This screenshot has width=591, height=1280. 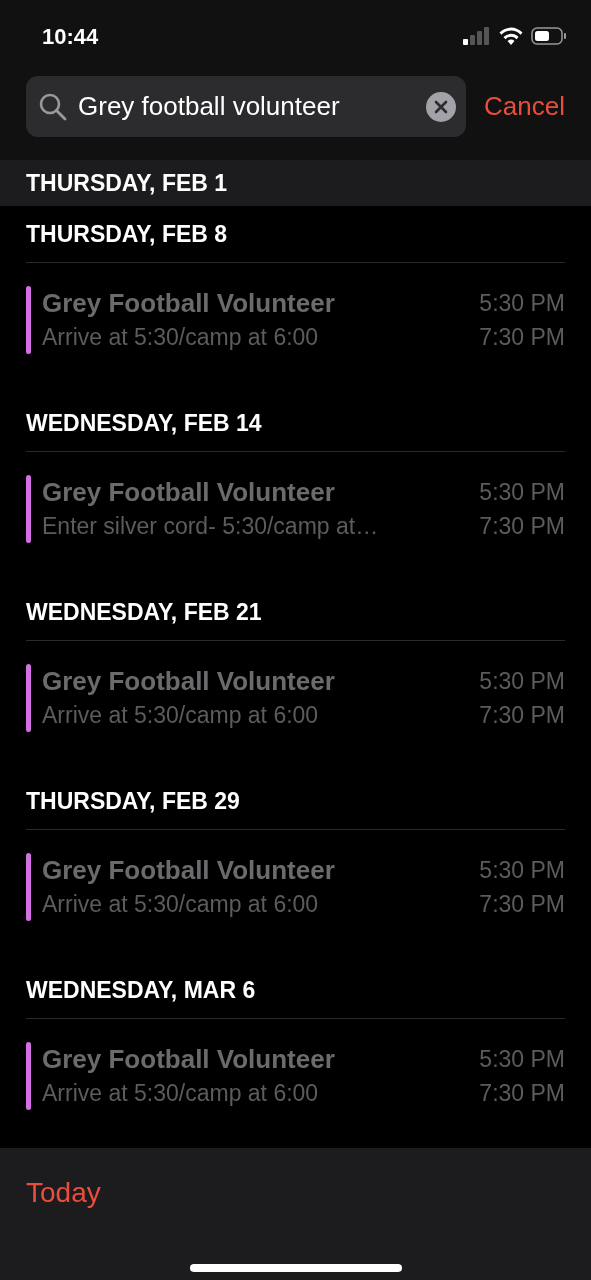 I want to click on search-bar: Grey football volunteer, so click(x=246, y=106).